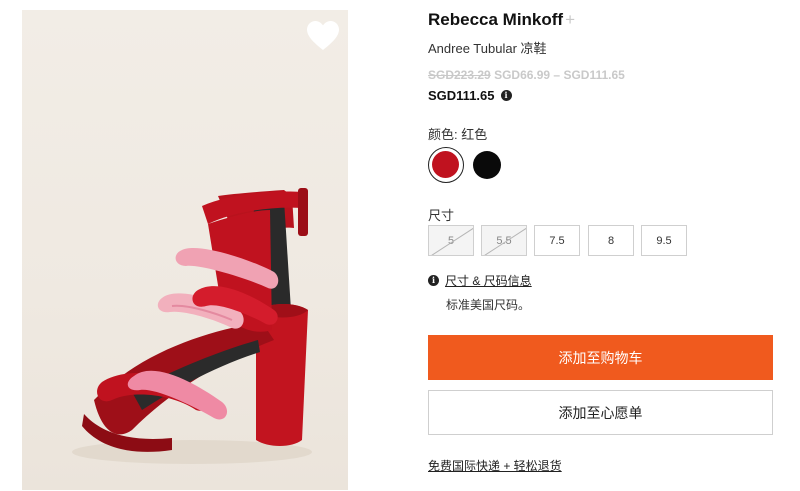  Describe the element at coordinates (487, 48) in the screenshot. I see `product-name: Andree Tubular 凉鞋` at that location.